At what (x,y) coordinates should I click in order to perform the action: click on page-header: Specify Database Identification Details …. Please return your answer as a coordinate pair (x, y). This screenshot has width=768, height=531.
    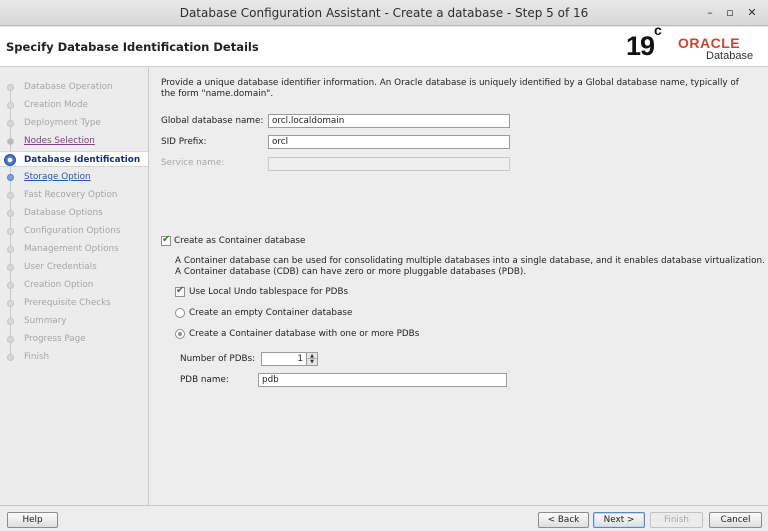
    Looking at the image, I should click on (384, 44).